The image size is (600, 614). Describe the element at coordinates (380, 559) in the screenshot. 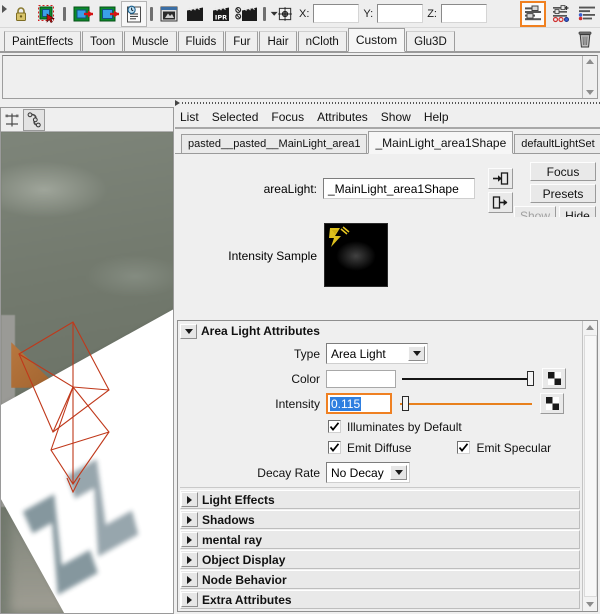

I see `section-header-object-display: Object Display` at that location.